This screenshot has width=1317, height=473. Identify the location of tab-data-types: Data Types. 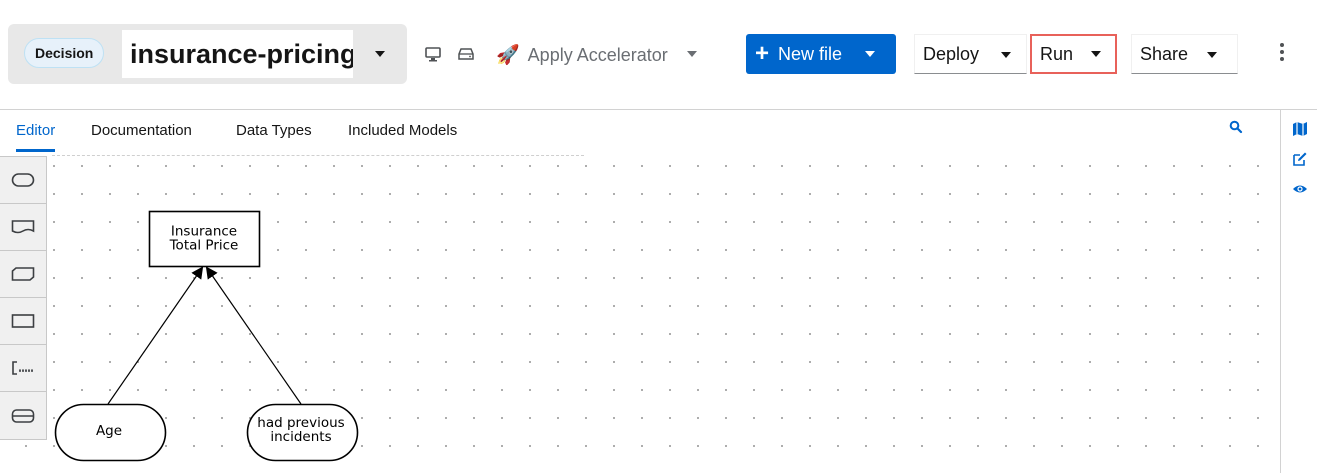
(274, 137).